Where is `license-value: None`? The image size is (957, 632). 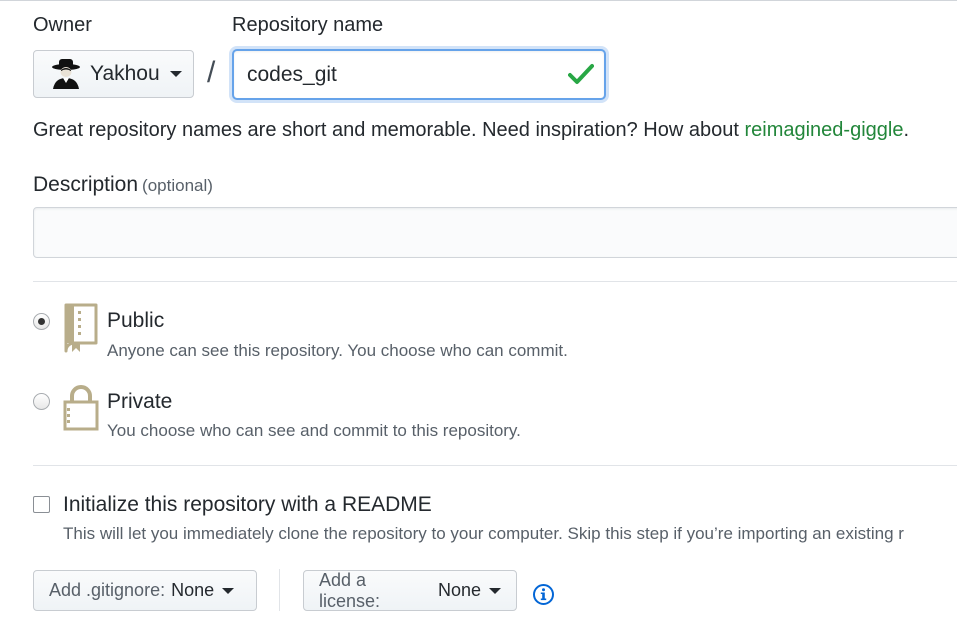
license-value: None is located at coordinates (459, 590).